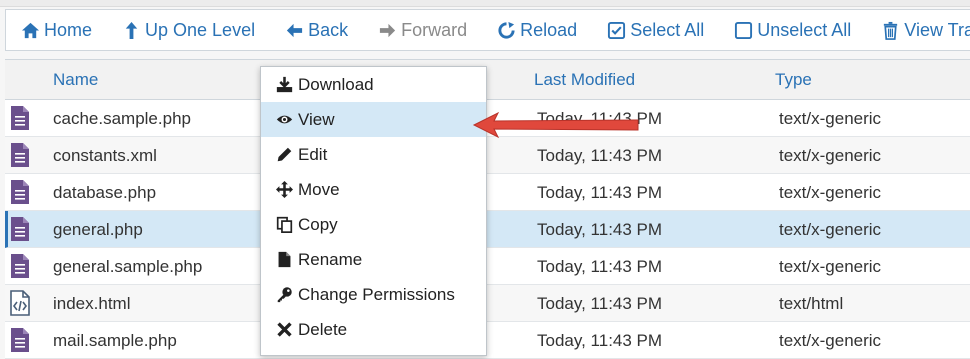 This screenshot has width=970, height=359. Describe the element at coordinates (373, 154) in the screenshot. I see `menu-item-edit: Edit` at that location.